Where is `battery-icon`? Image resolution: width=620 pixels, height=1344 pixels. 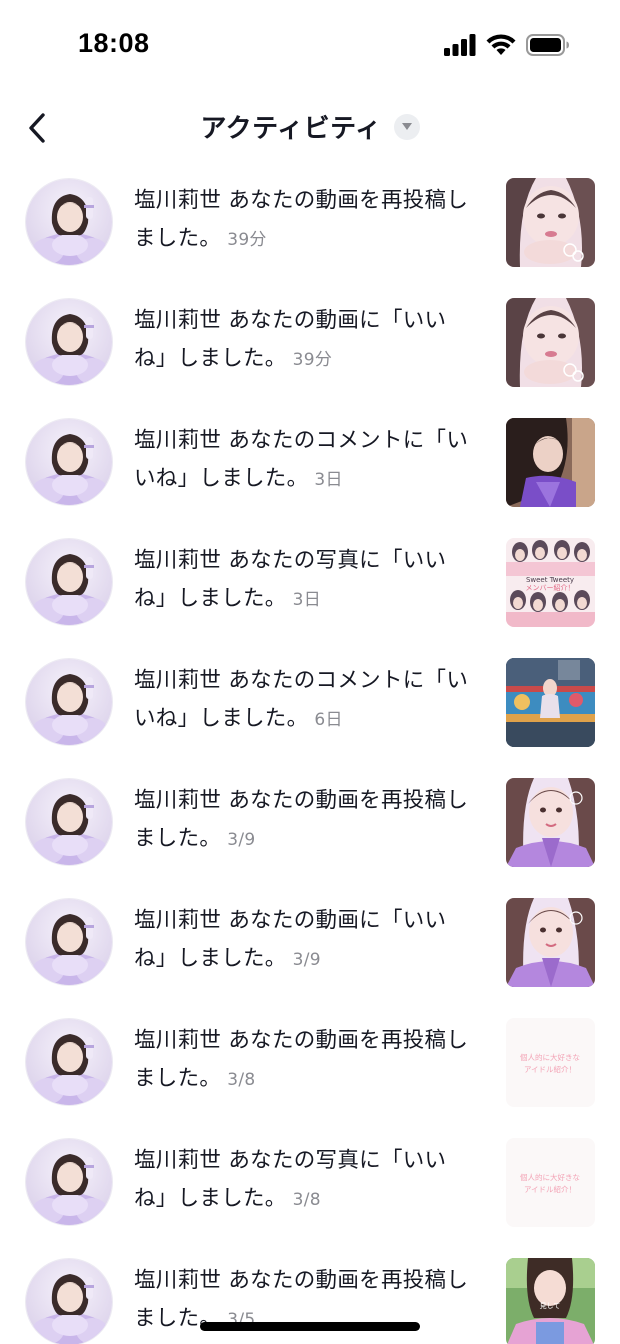
battery-icon is located at coordinates (547, 45).